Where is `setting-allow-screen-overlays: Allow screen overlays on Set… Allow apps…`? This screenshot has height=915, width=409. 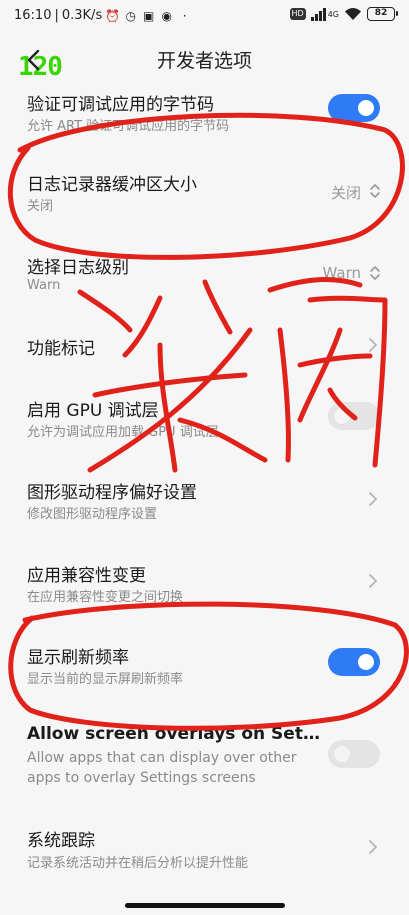
setting-allow-screen-overlays: Allow screen overlays on Set… Allow apps… is located at coordinates (204, 764).